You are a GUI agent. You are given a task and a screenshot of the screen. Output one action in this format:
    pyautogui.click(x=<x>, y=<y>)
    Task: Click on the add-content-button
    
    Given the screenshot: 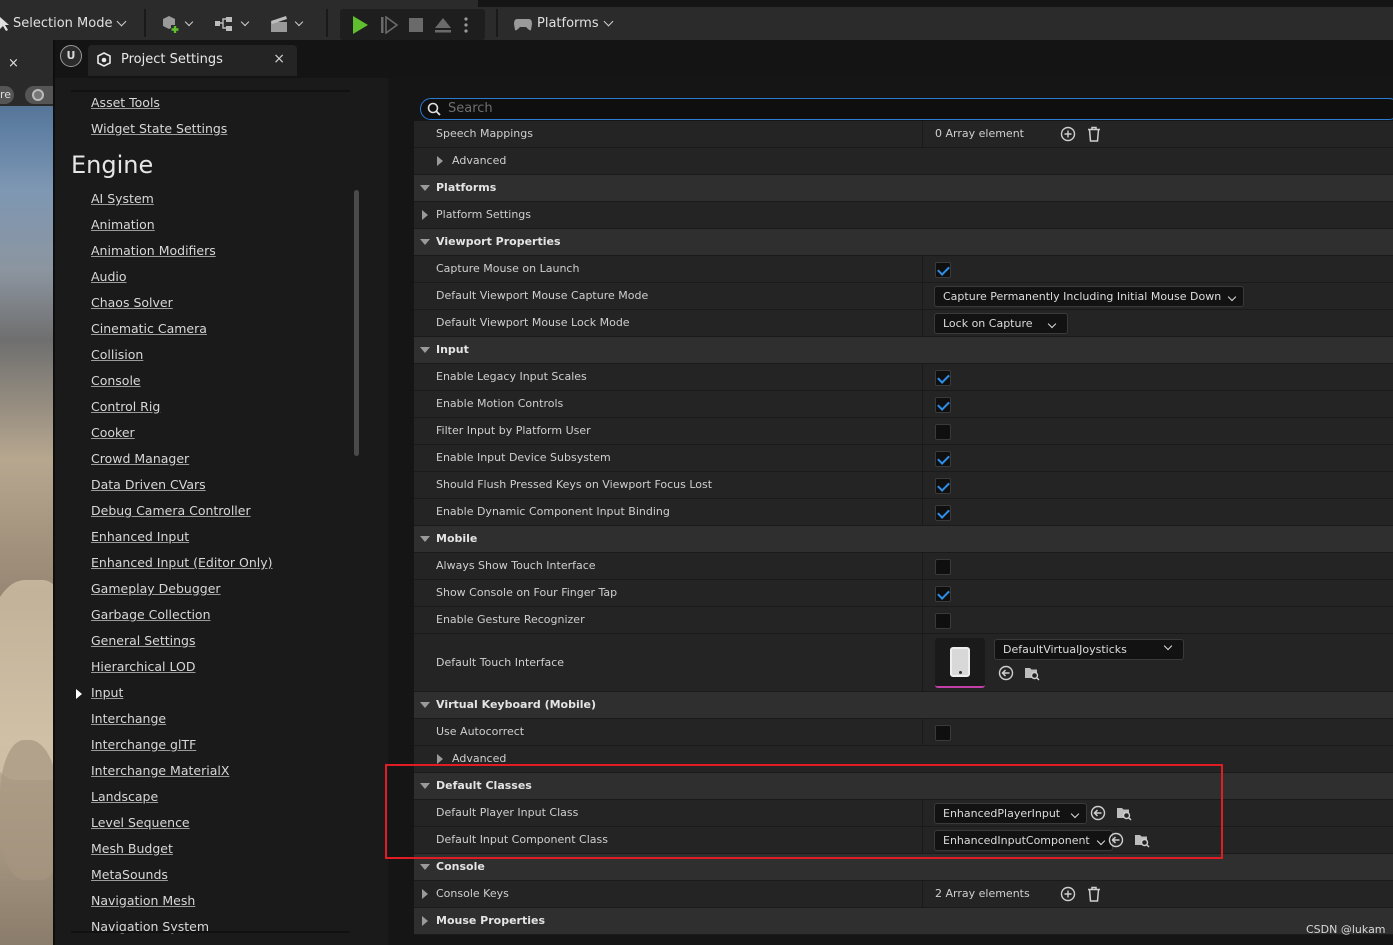 What is the action you would take?
    pyautogui.click(x=180, y=23)
    